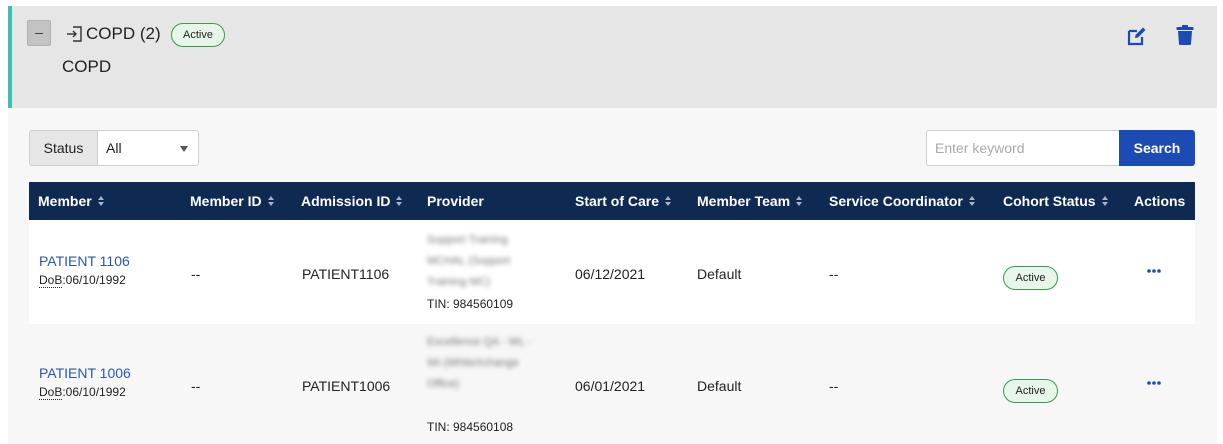  I want to click on keyword-search-input, so click(1022, 148).